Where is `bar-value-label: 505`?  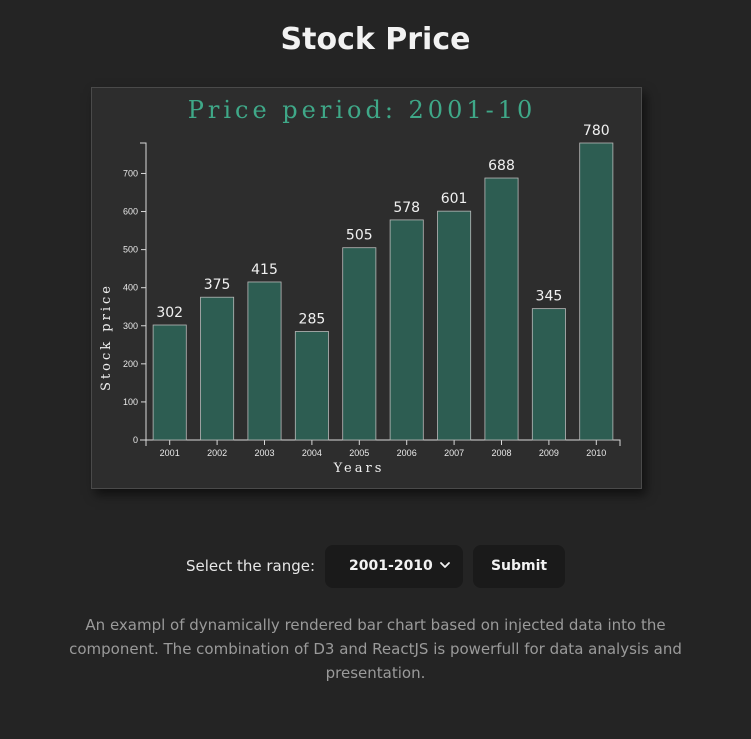
bar-value-label: 505 is located at coordinates (359, 236).